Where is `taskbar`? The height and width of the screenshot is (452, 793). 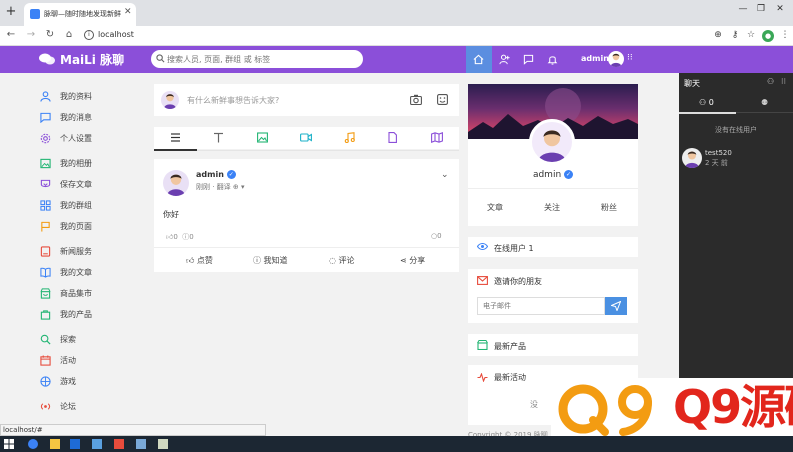
taskbar is located at coordinates (396, 444).